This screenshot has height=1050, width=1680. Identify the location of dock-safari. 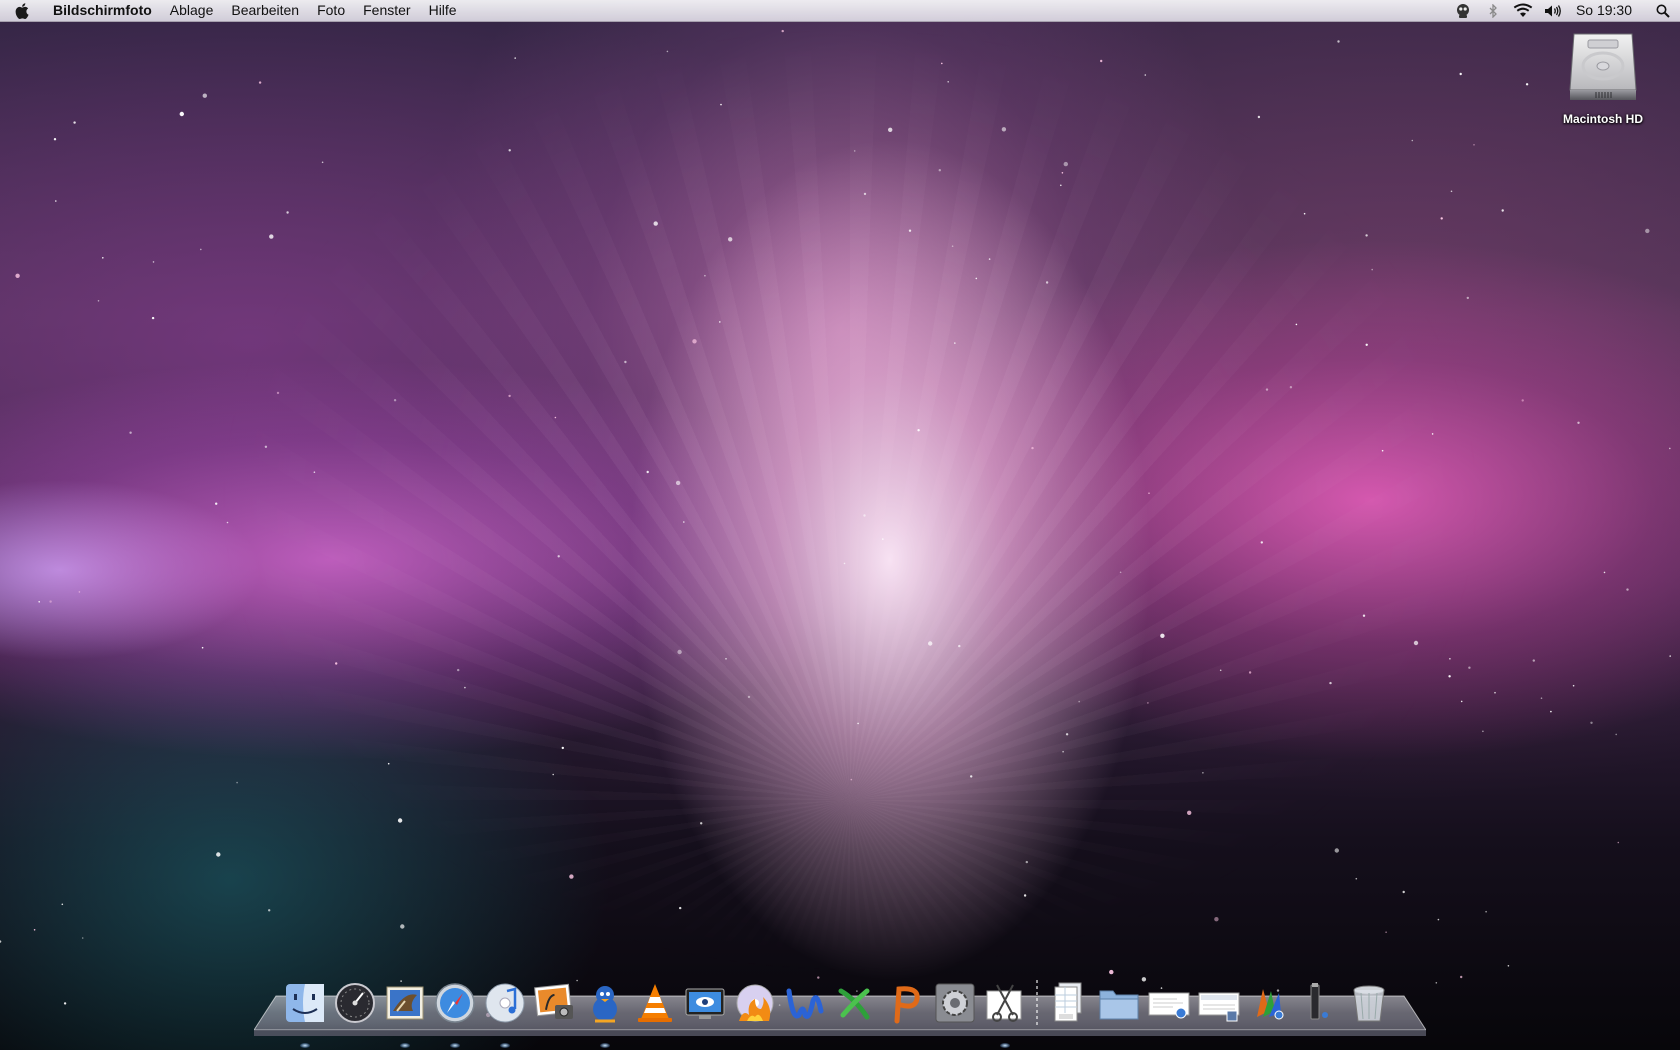
(455, 1014).